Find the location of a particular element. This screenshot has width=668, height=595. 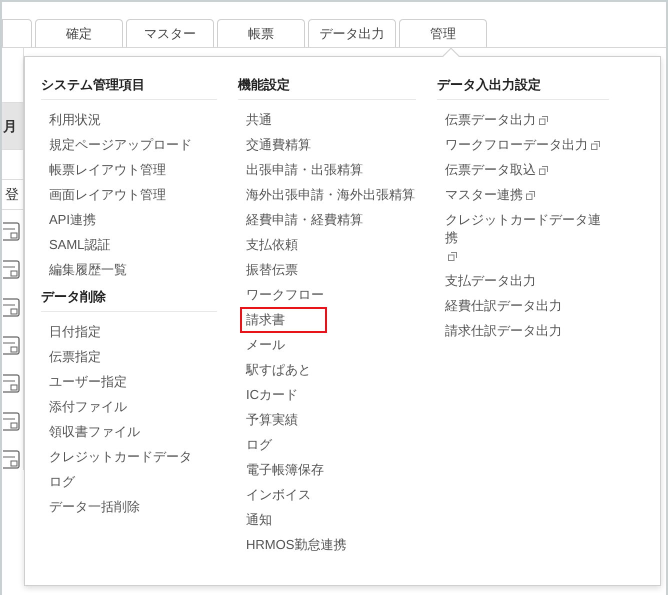

menu-link: ICカード is located at coordinates (272, 395).